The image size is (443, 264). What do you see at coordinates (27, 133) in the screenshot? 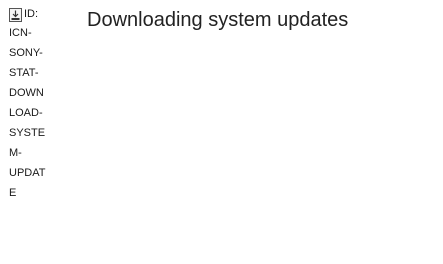
I see `icon-id-line: SYSTE` at bounding box center [27, 133].